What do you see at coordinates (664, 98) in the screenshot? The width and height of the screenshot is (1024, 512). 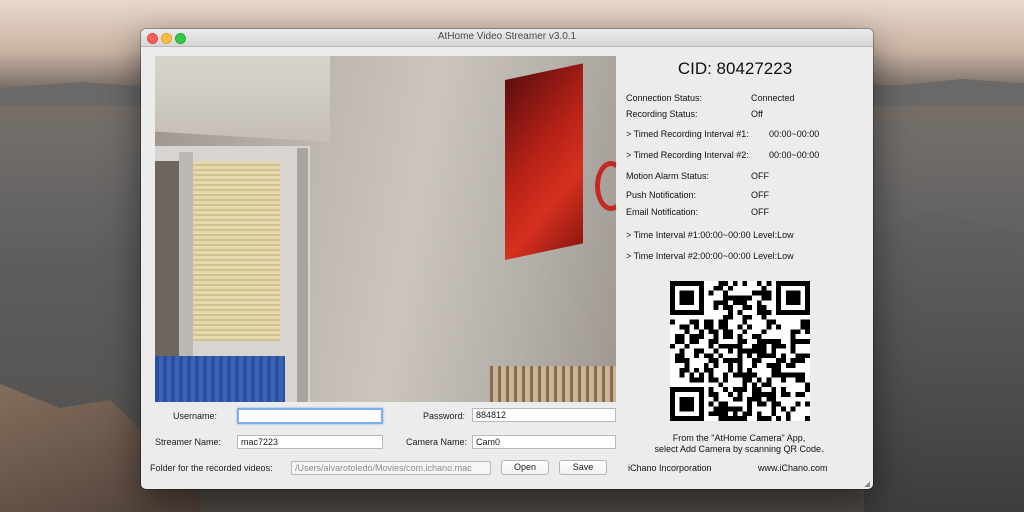 I see `connection-status-label: Connection Status:` at bounding box center [664, 98].